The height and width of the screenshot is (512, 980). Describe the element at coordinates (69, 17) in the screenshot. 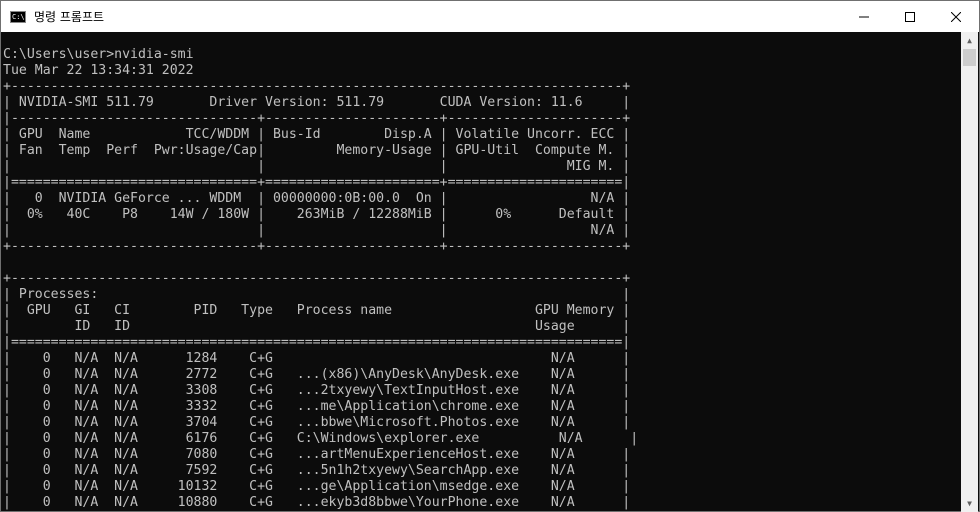

I see `window-title: 명령 프롬프트` at that location.